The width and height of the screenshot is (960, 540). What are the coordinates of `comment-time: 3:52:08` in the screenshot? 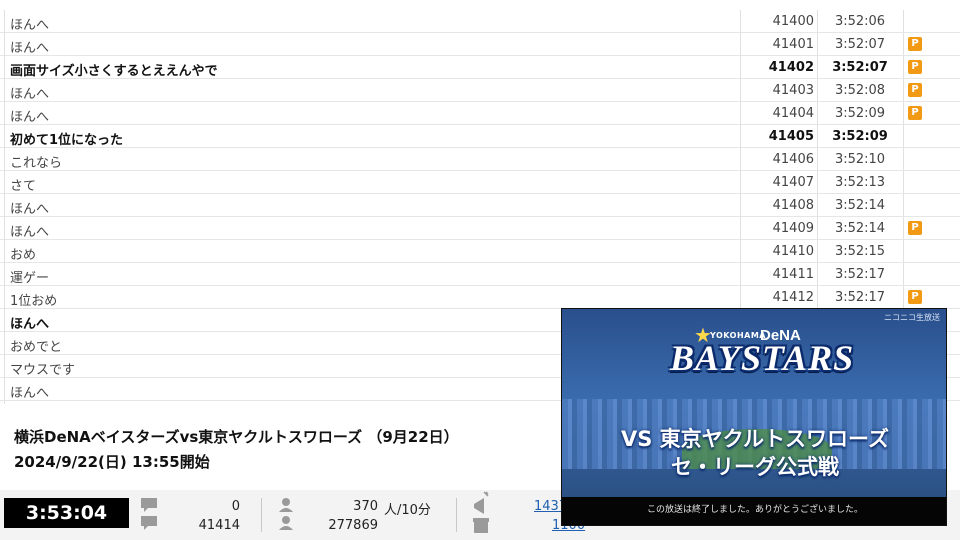 It's located at (860, 90).